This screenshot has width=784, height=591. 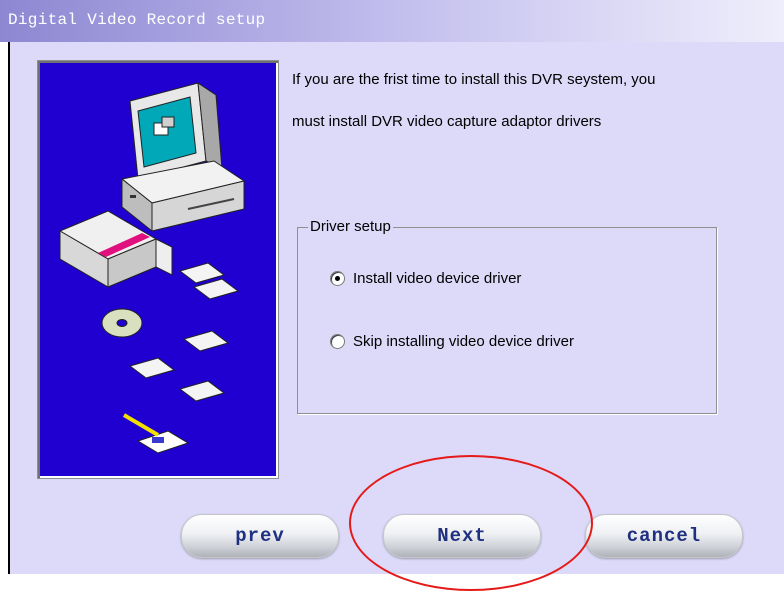 What do you see at coordinates (392, 21) in the screenshot?
I see `title-bar: Digital Video Record setup` at bounding box center [392, 21].